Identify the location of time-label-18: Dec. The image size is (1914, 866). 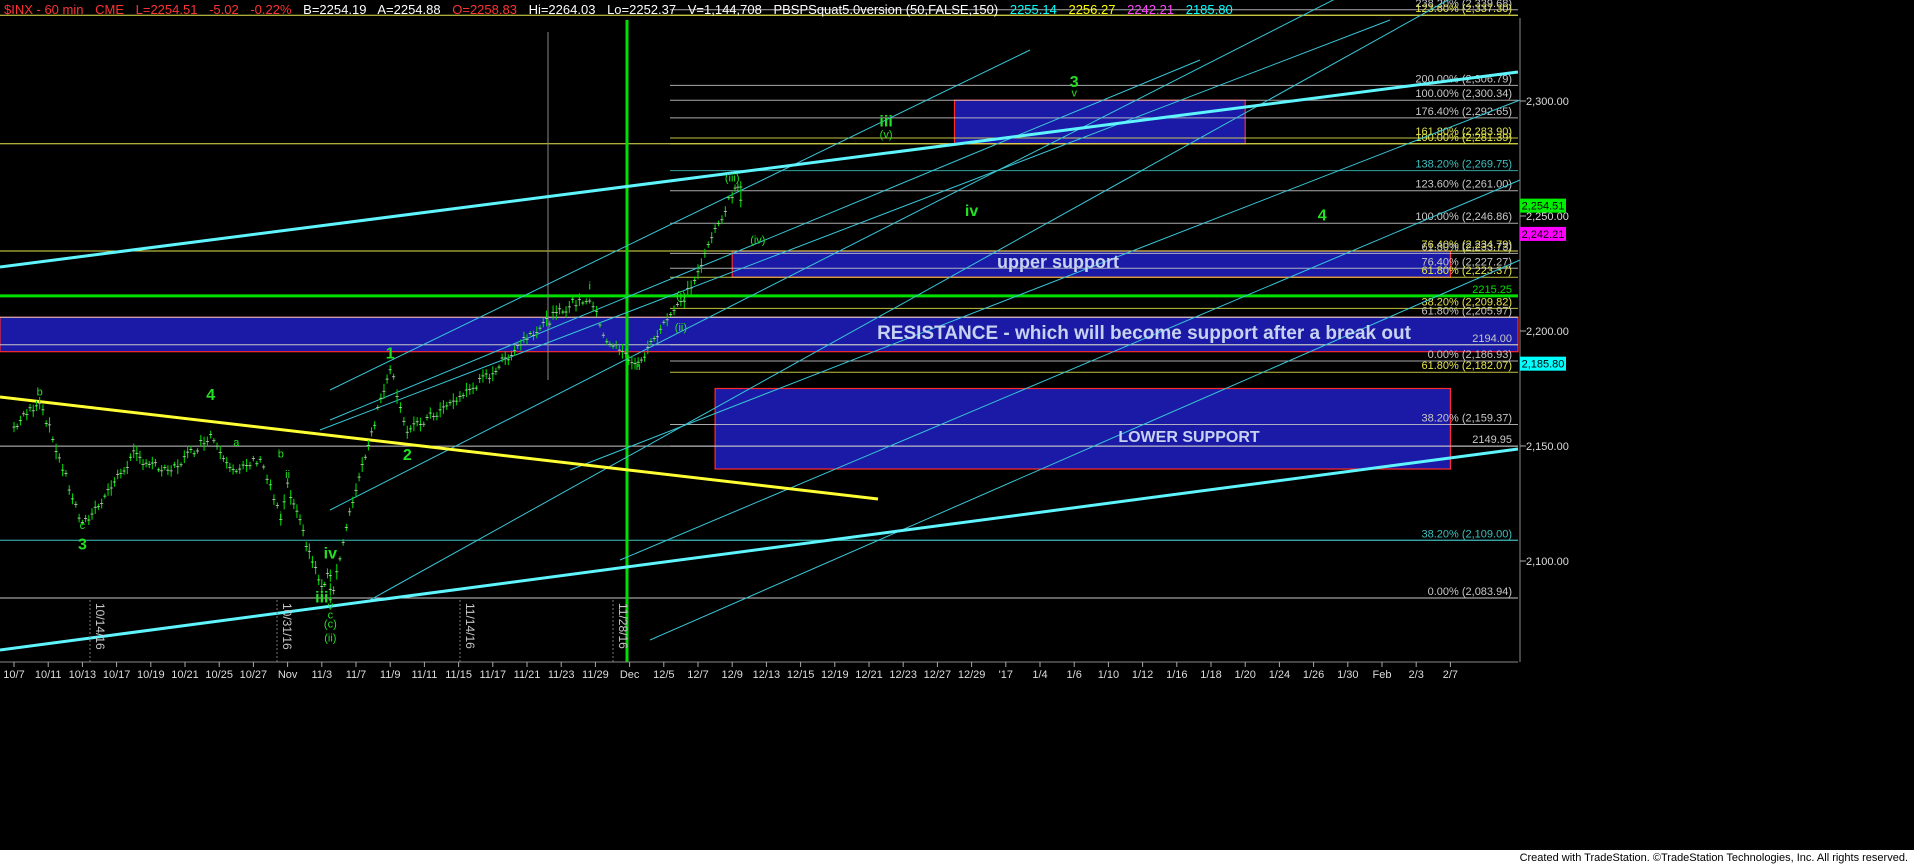
(630, 675).